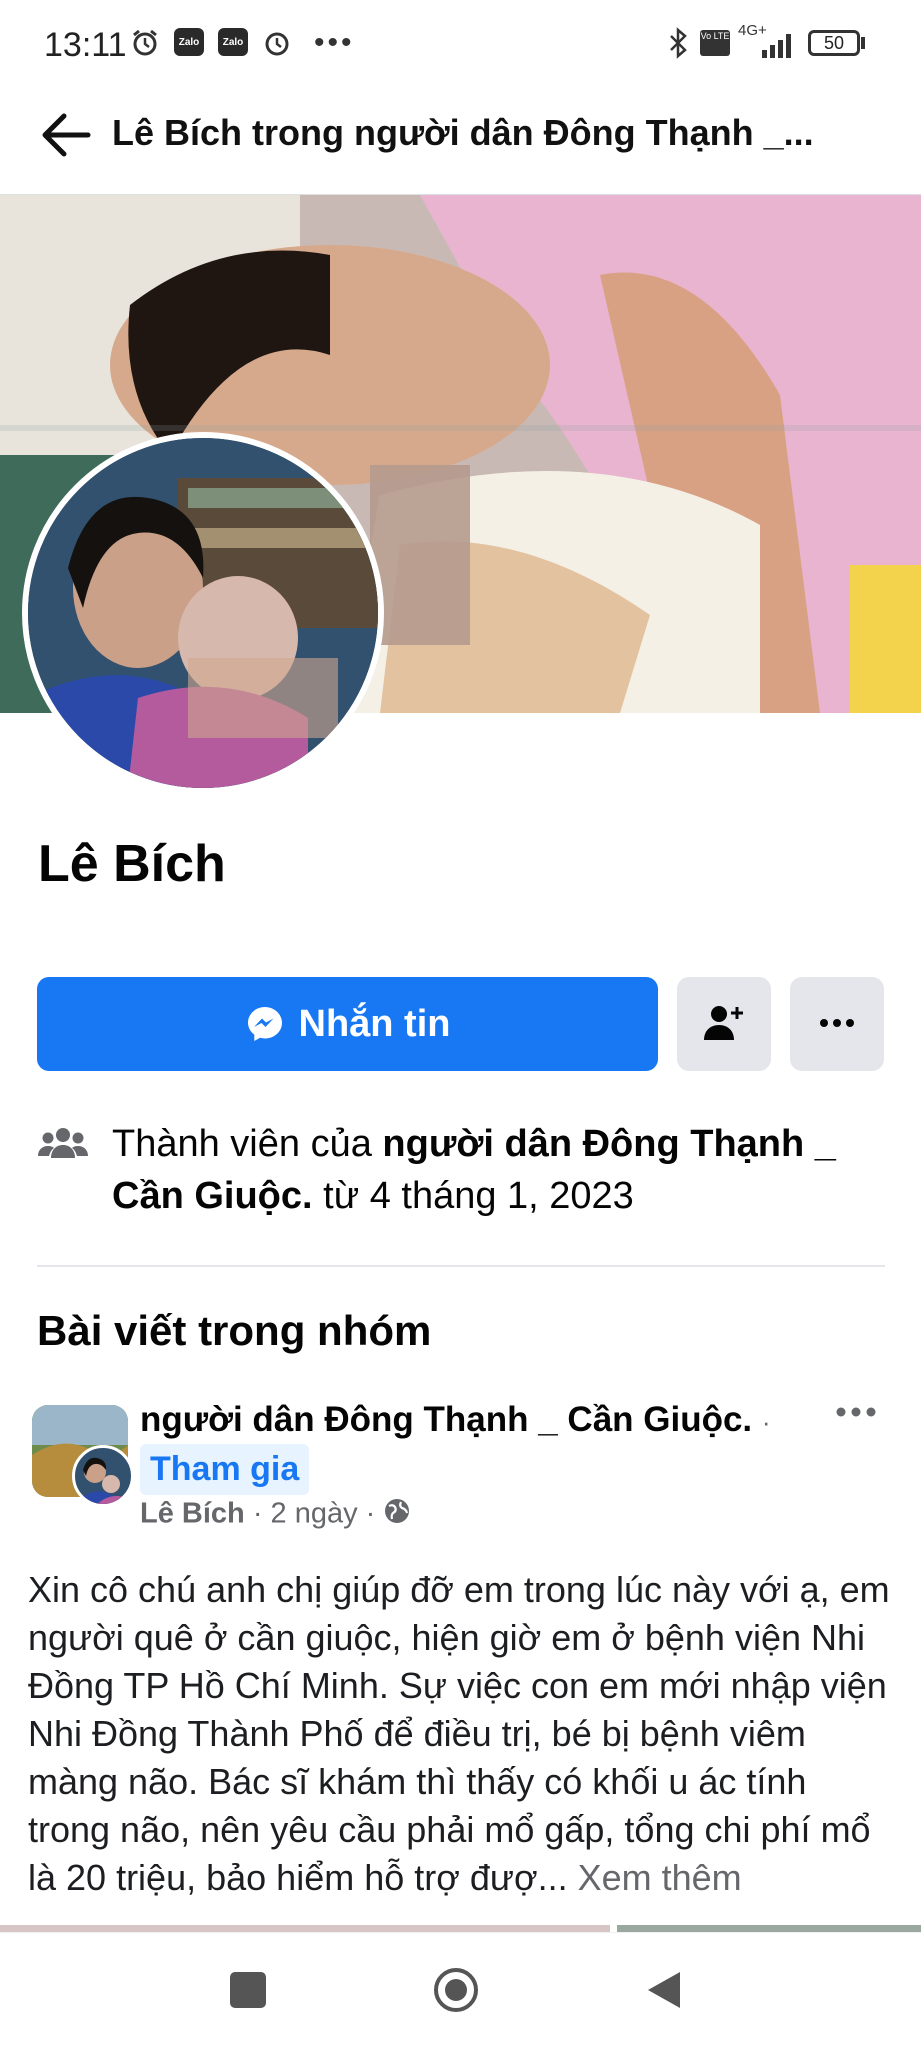  What do you see at coordinates (192, 1514) in the screenshot?
I see `post-author-name: Lê Bích` at bounding box center [192, 1514].